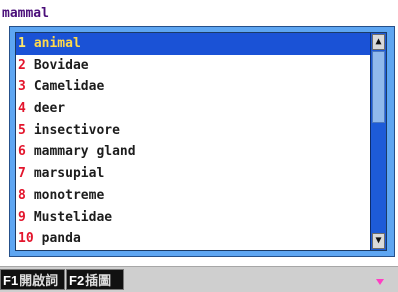 This screenshot has width=398, height=292. What do you see at coordinates (22, 195) in the screenshot?
I see `item-number: 8` at bounding box center [22, 195].